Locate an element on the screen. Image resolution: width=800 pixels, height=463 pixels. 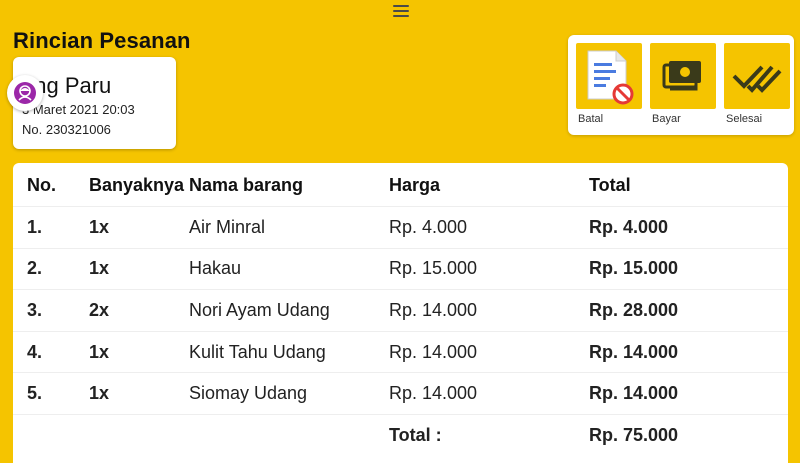
table-footer-row: Total : Rp. 75.000 is located at coordinates (400, 434).